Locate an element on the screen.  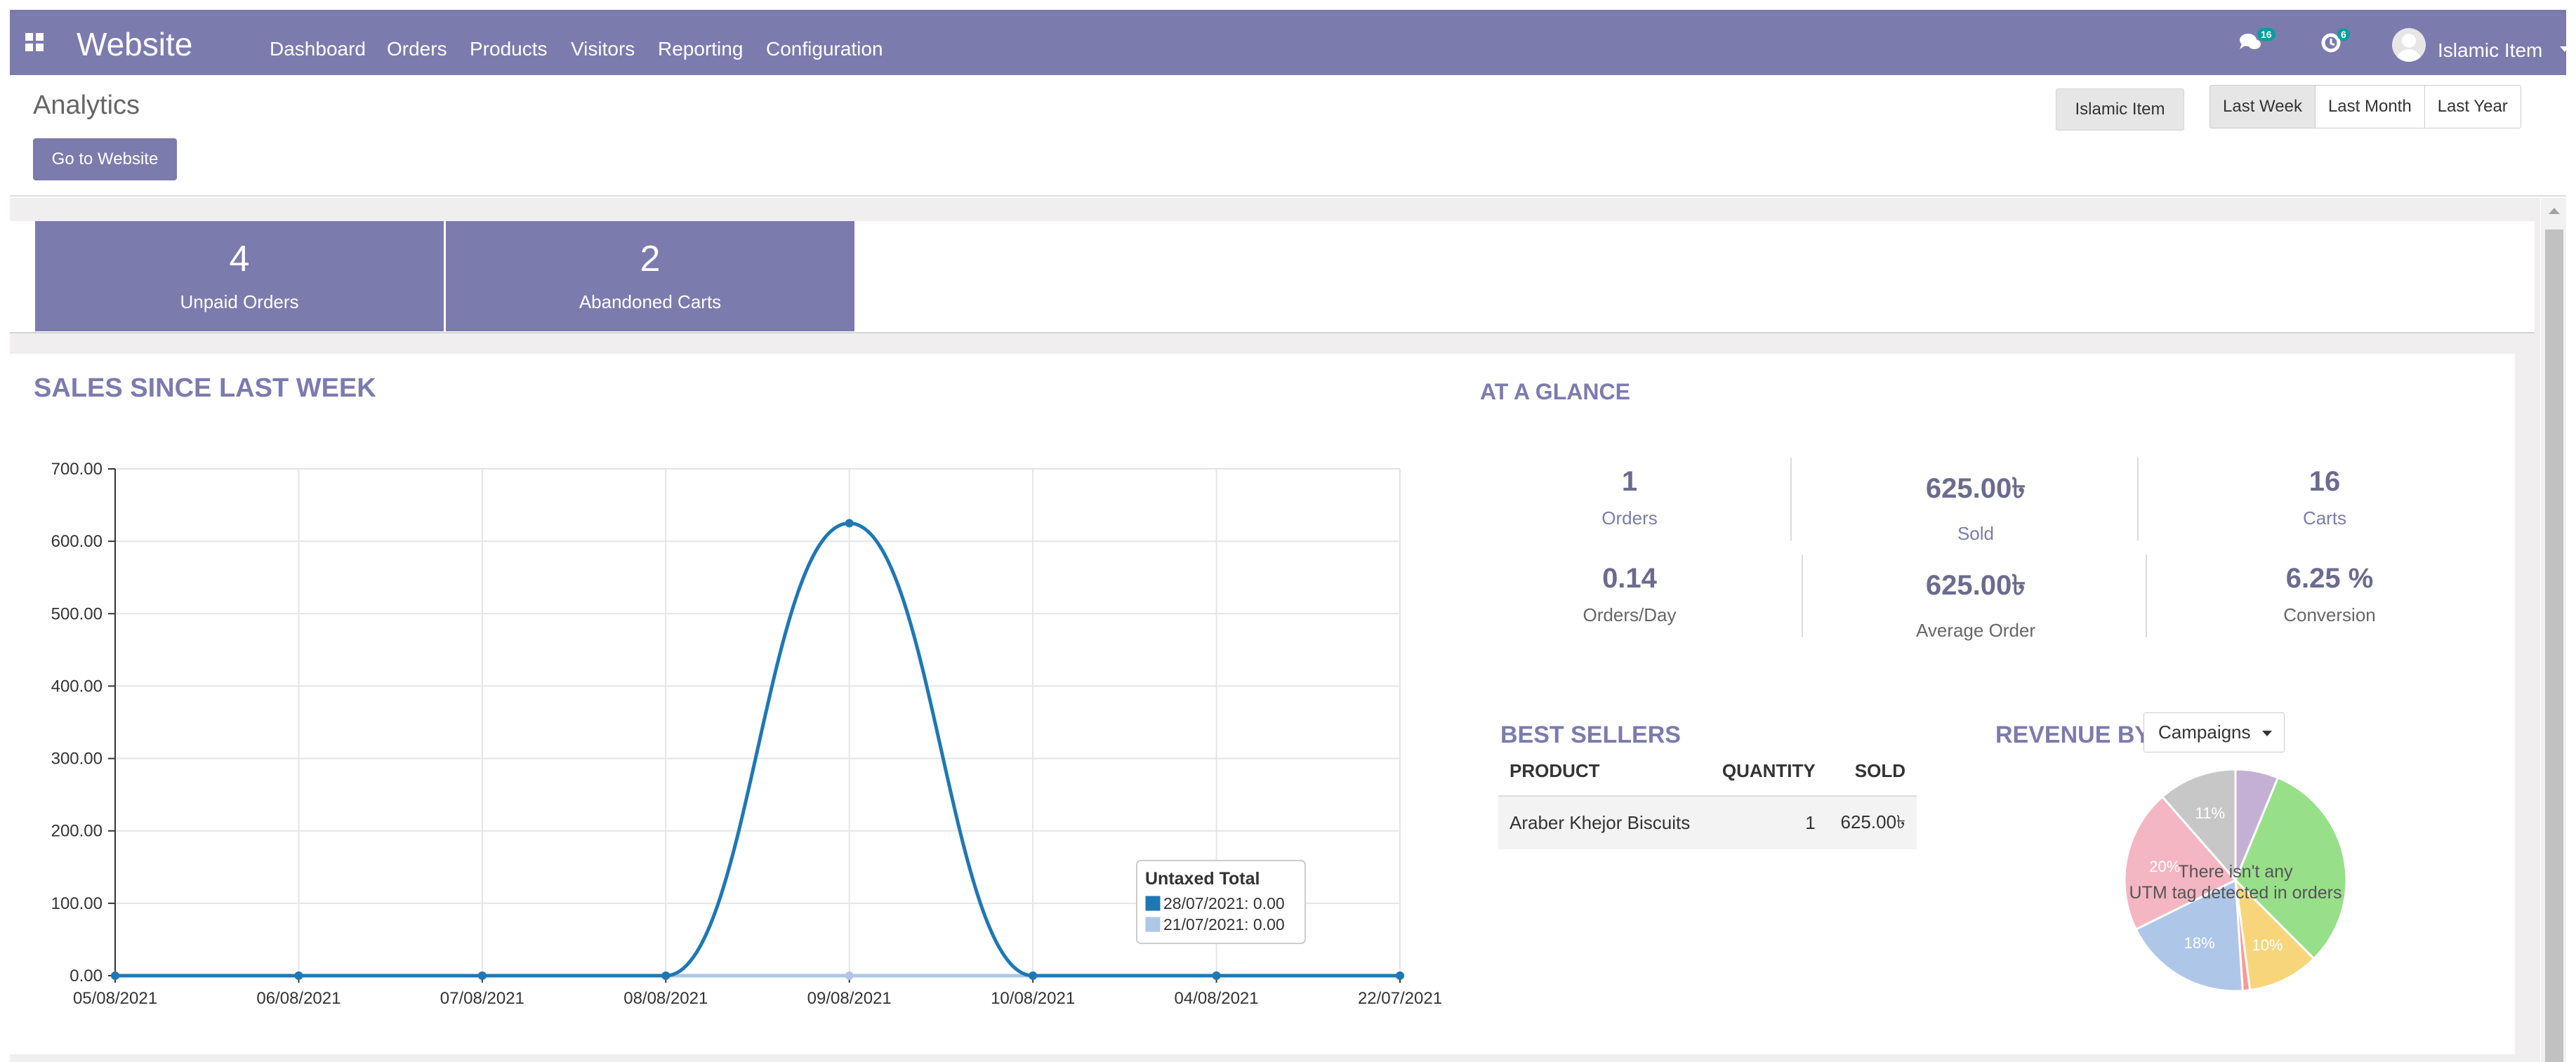
menu-reporting: Reporting is located at coordinates (700, 49).